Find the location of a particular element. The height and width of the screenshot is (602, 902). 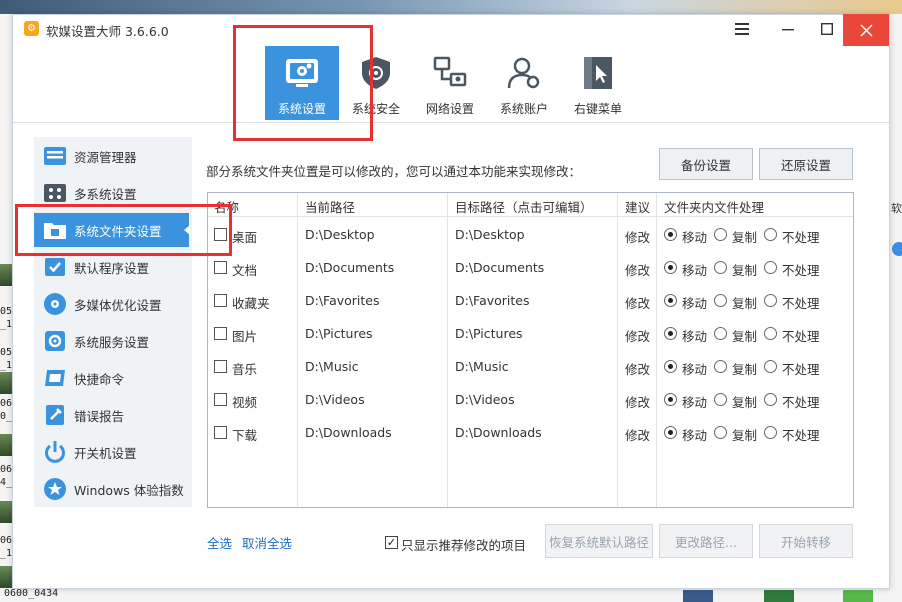

target-path: D:\Downloads is located at coordinates (498, 432).